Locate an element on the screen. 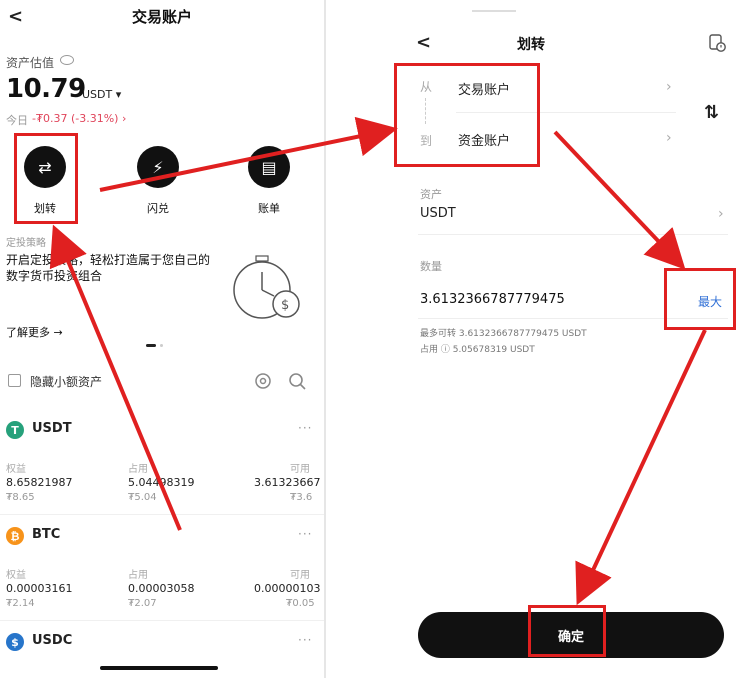 Image resolution: width=736 pixels, height=678 pixels. usdt-coin-icon: T is located at coordinates (15, 430).